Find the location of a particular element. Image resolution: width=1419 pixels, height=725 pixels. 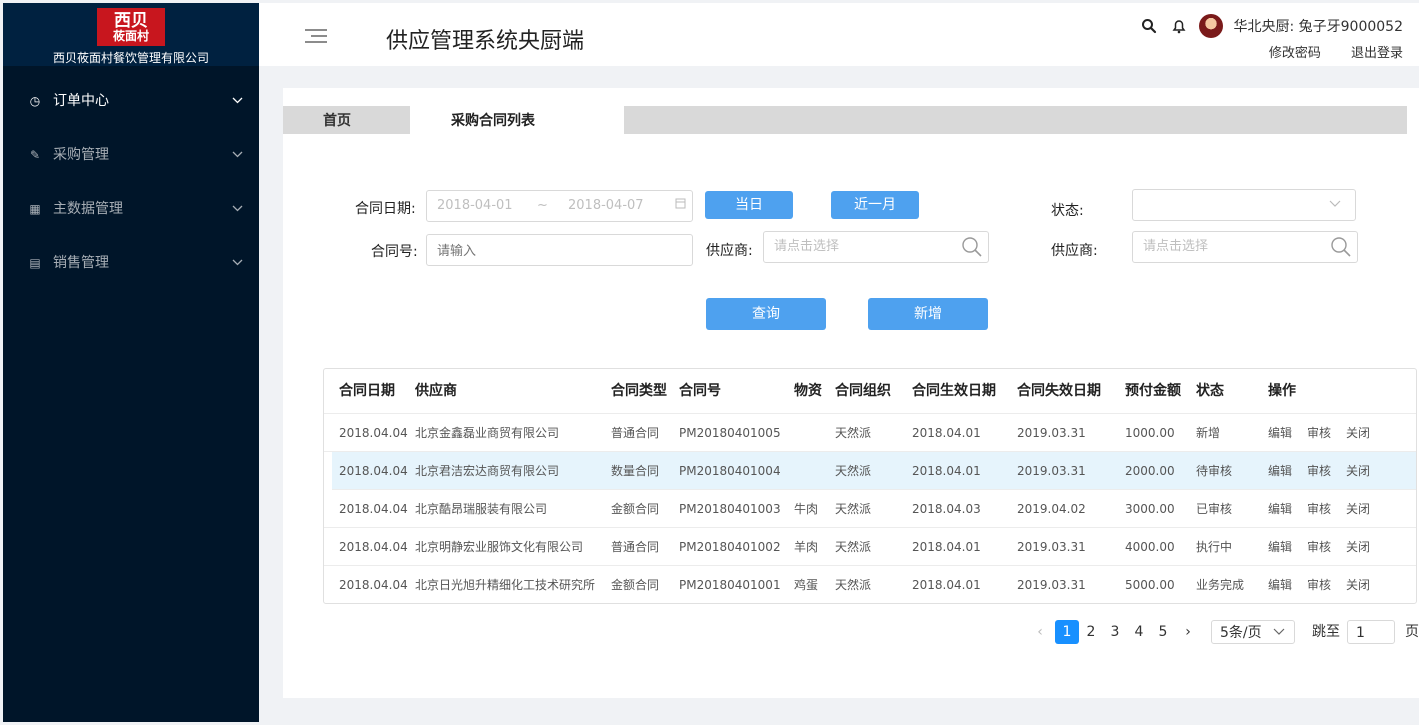

today-button: 当日 is located at coordinates (749, 205).